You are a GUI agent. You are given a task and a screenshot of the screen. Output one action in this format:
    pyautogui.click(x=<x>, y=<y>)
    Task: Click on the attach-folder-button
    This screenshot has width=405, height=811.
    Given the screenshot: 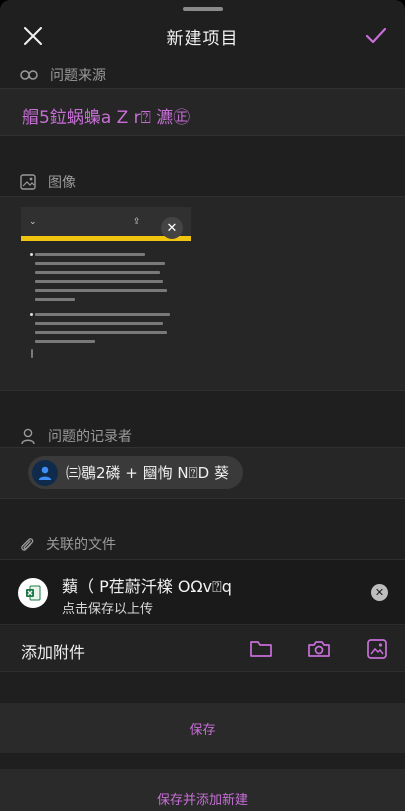 What is the action you would take?
    pyautogui.click(x=261, y=649)
    